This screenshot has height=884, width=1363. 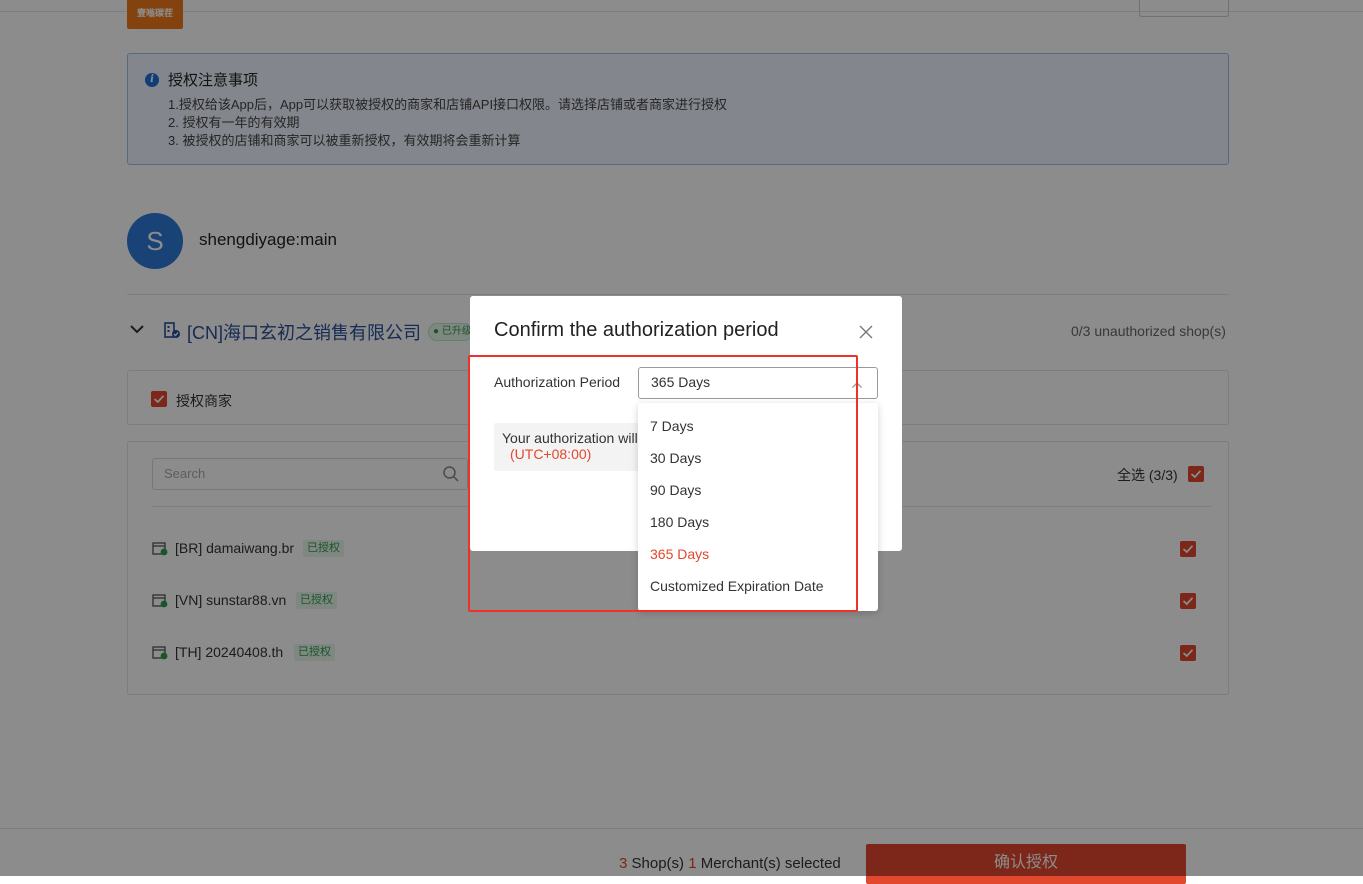 What do you see at coordinates (636, 330) in the screenshot?
I see `modal-title: Confirm the authorization period` at bounding box center [636, 330].